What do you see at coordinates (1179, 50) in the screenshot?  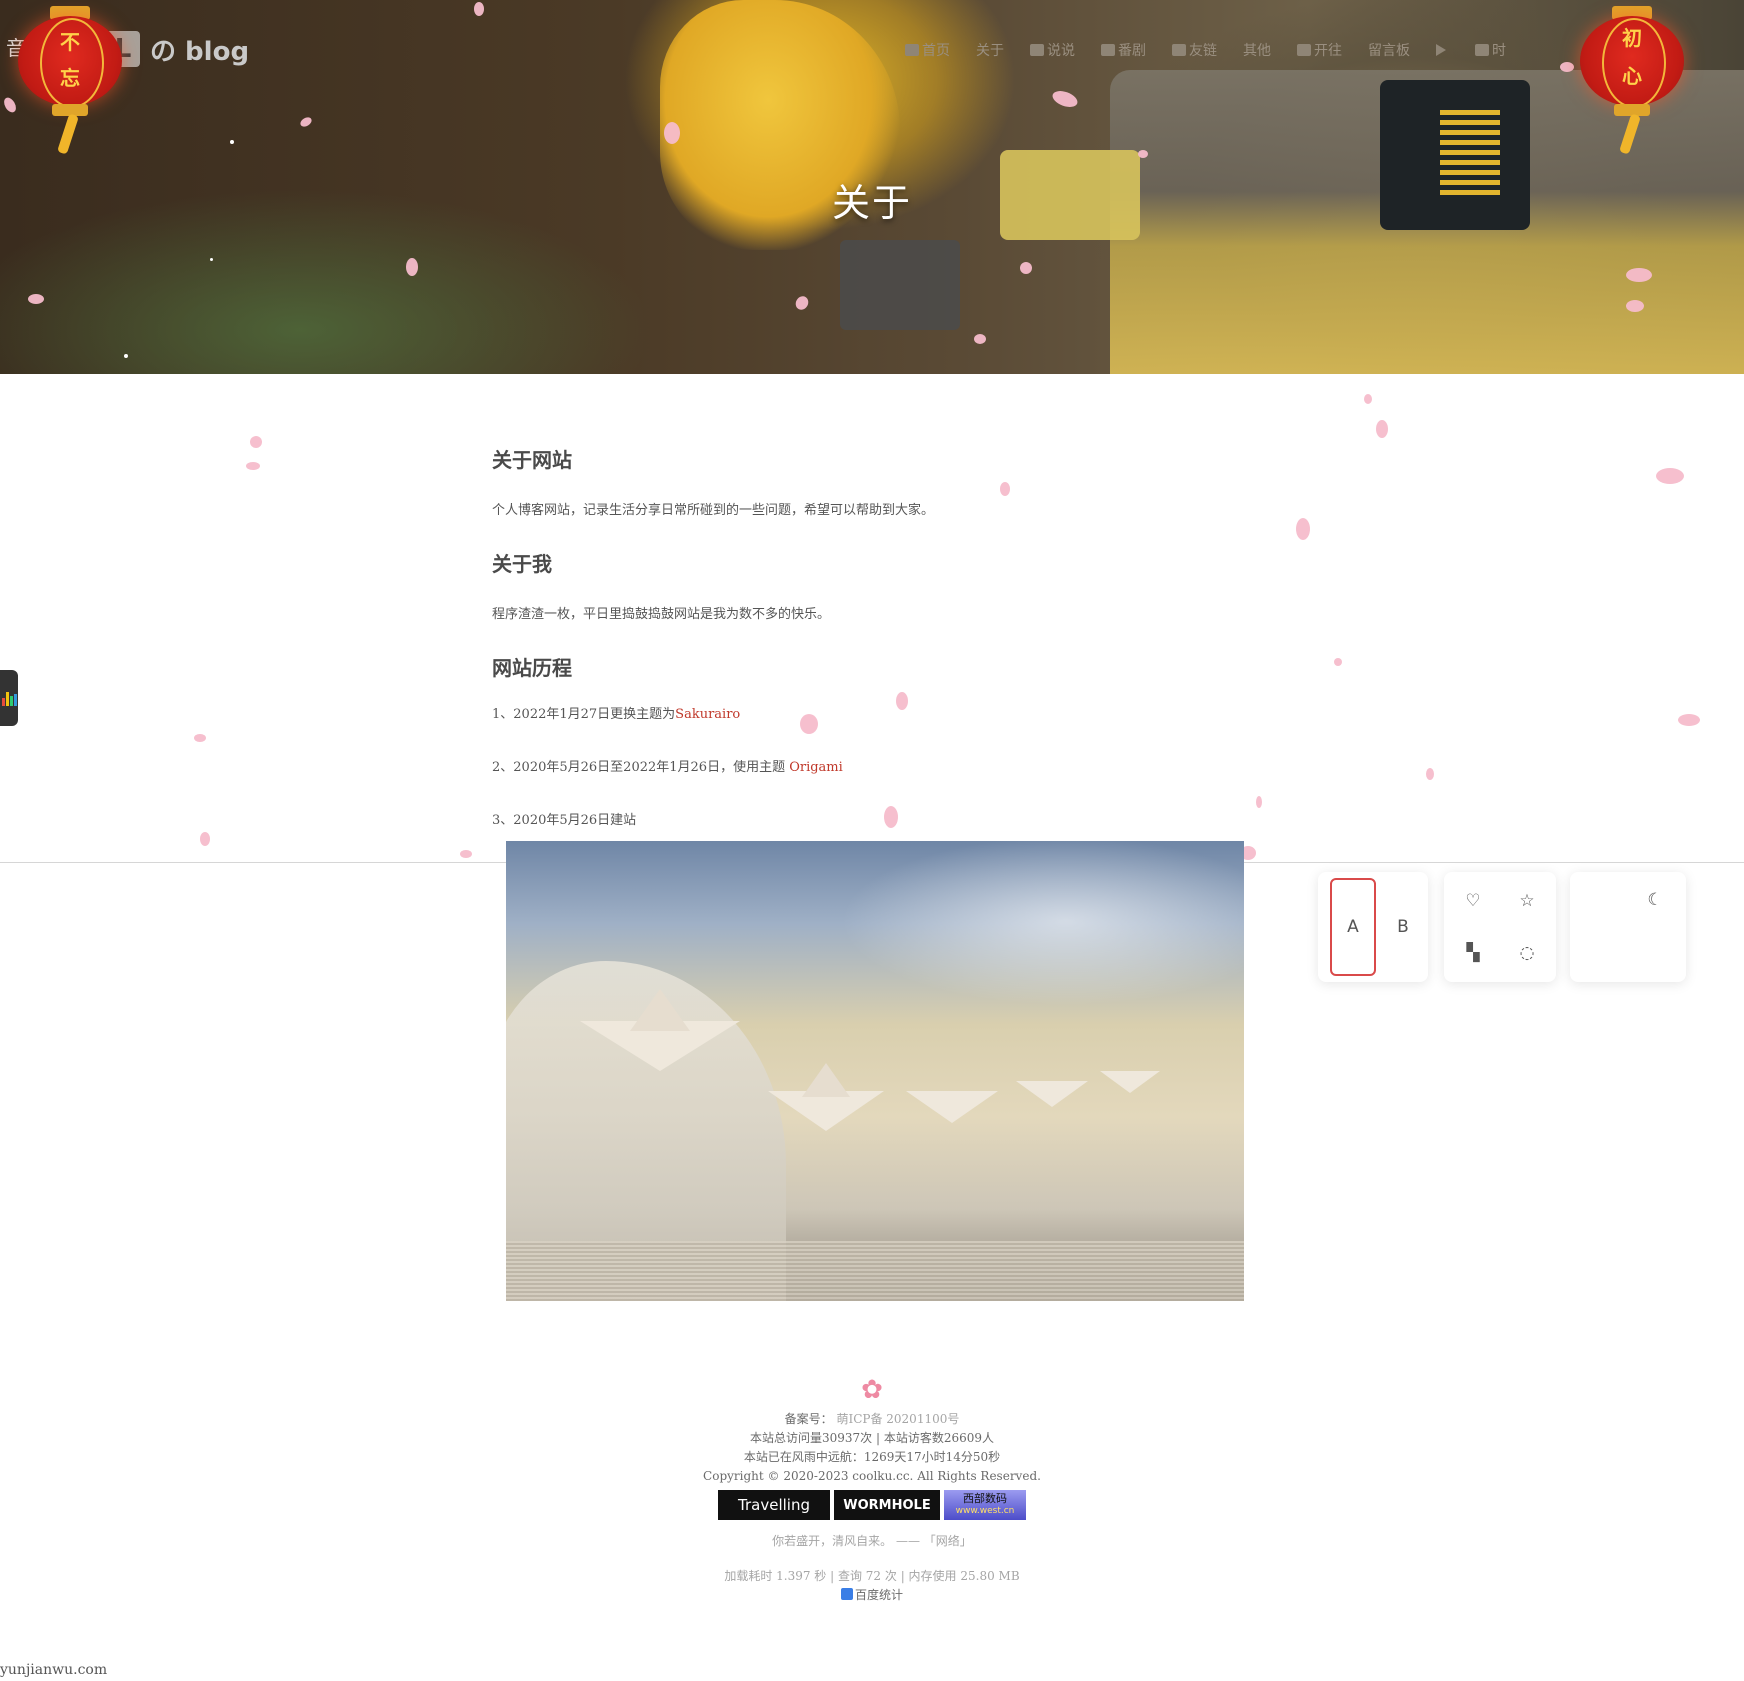 I see `link-icon` at bounding box center [1179, 50].